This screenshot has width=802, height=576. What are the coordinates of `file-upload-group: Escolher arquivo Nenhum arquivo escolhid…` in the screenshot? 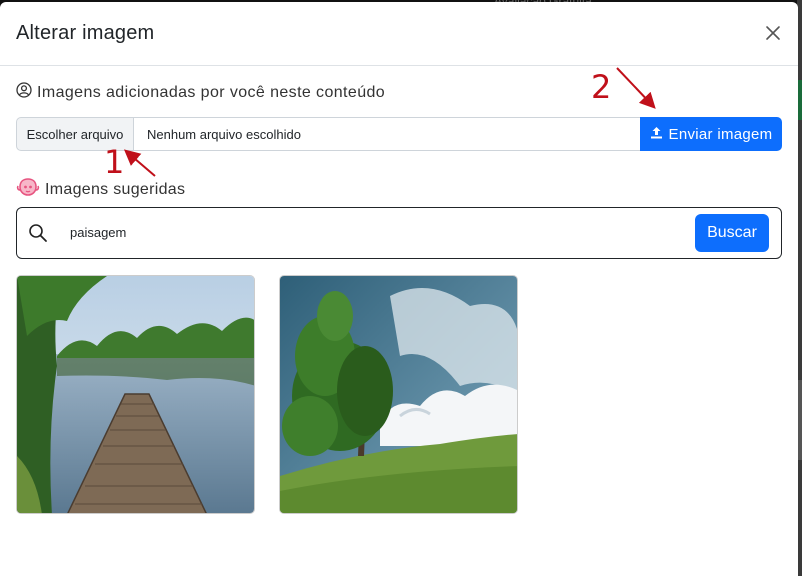 It's located at (399, 134).